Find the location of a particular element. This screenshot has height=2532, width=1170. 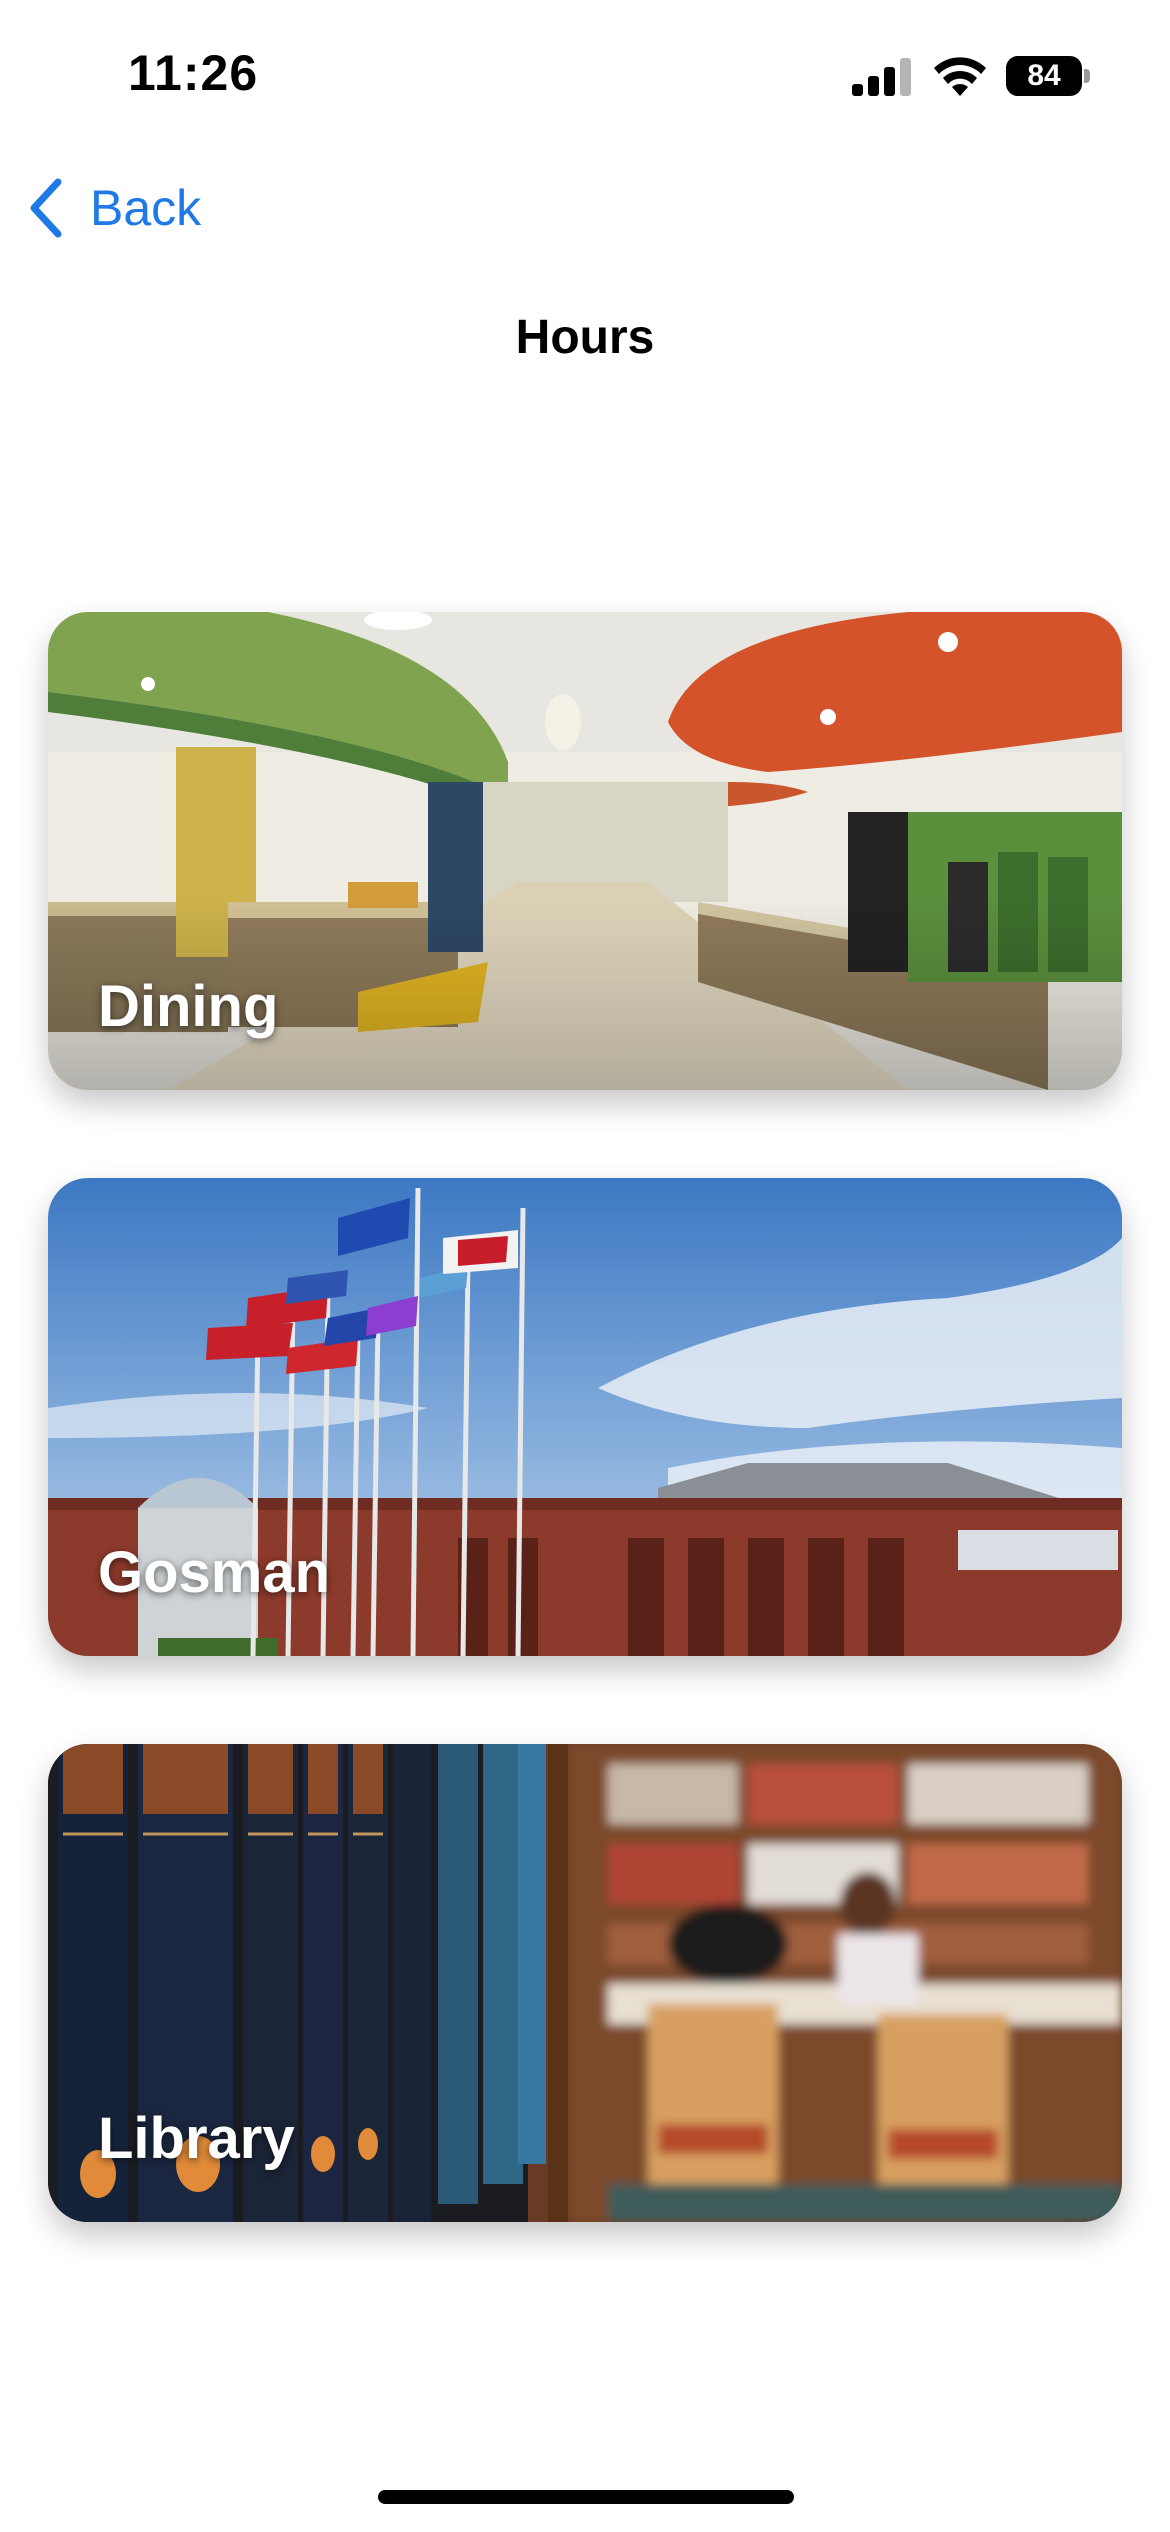

back-label: Back is located at coordinates (146, 208).